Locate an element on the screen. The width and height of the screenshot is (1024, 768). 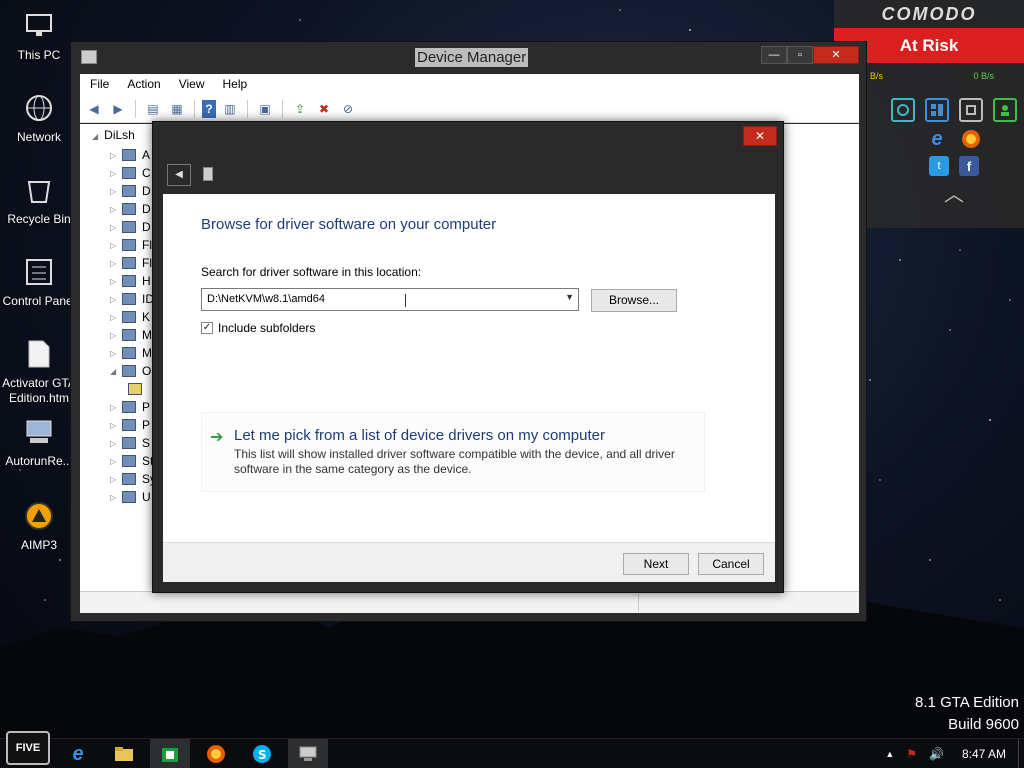
dialog-footer: Next Cancel is located at coordinates (469, 562).